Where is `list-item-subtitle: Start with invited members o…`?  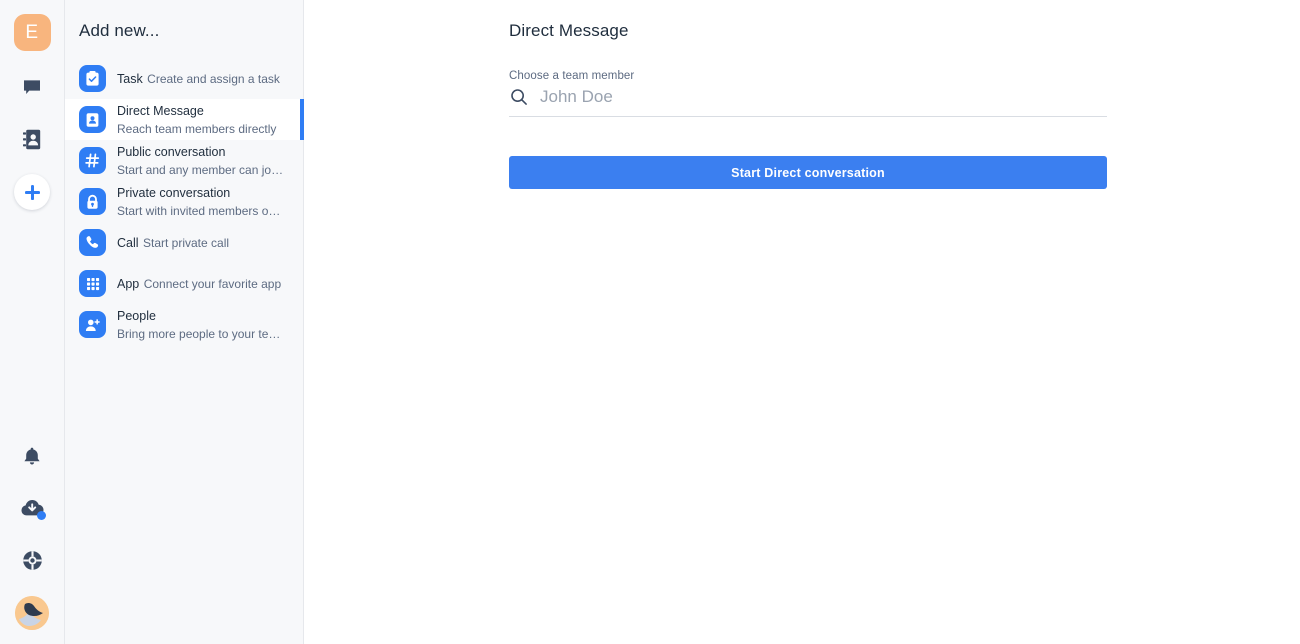 list-item-subtitle: Start with invited members o… is located at coordinates (199, 210).